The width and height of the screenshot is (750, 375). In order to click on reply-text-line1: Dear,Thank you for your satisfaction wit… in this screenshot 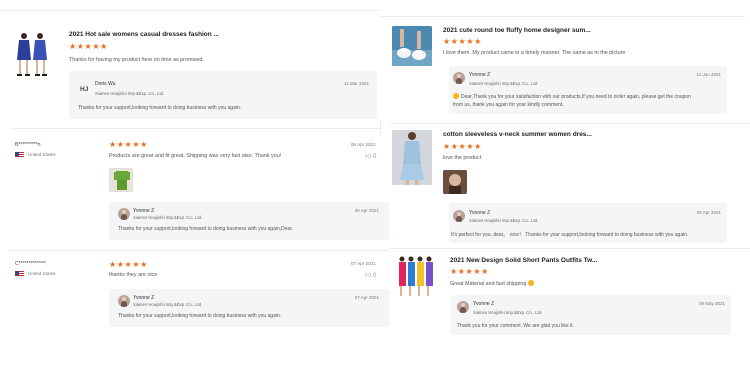, I will do `click(576, 97)`.